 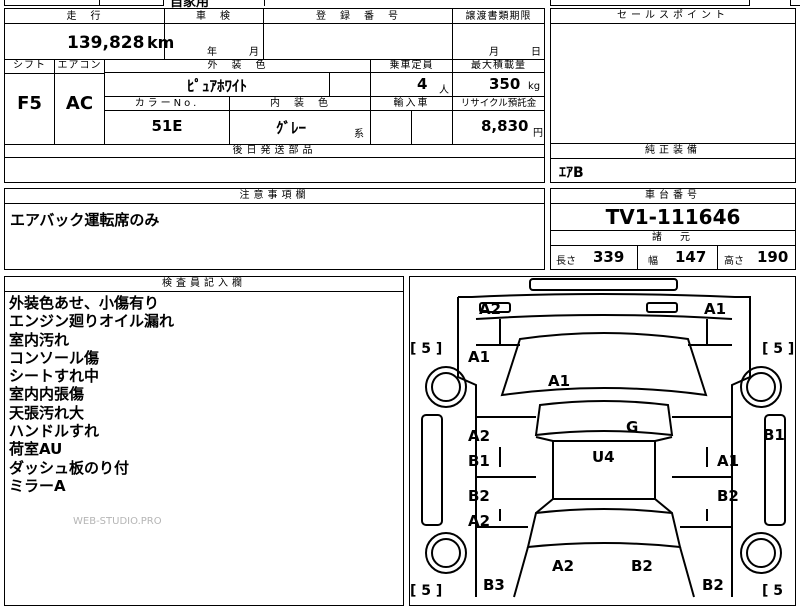 What do you see at coordinates (37, 485) in the screenshot?
I see `inspector-line: ミラーA` at bounding box center [37, 485].